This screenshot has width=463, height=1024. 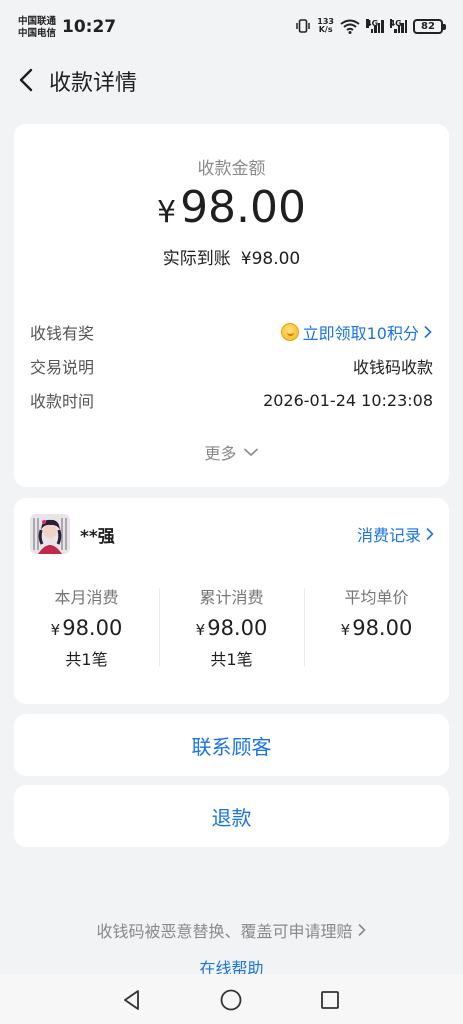 I want to click on consumption-records-link: 消费记录, so click(x=396, y=534).